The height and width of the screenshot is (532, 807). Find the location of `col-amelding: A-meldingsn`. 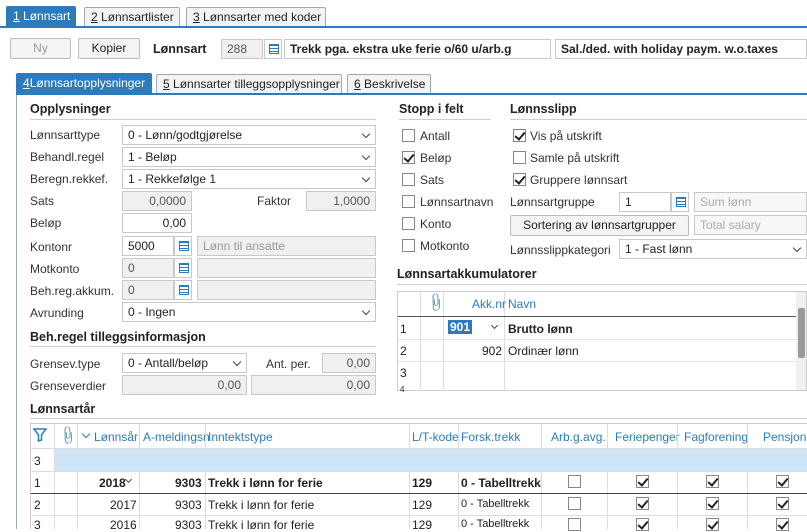

col-amelding: A-meldingsn is located at coordinates (176, 437).